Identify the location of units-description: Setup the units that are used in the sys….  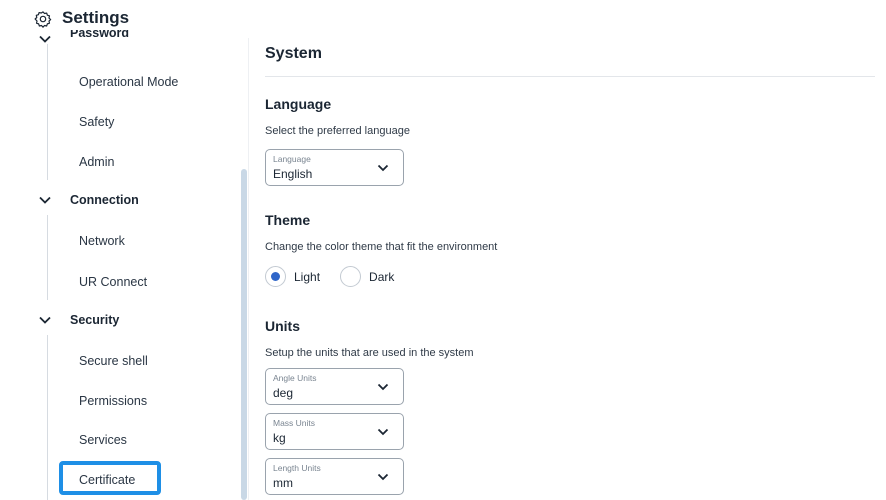
(369, 353).